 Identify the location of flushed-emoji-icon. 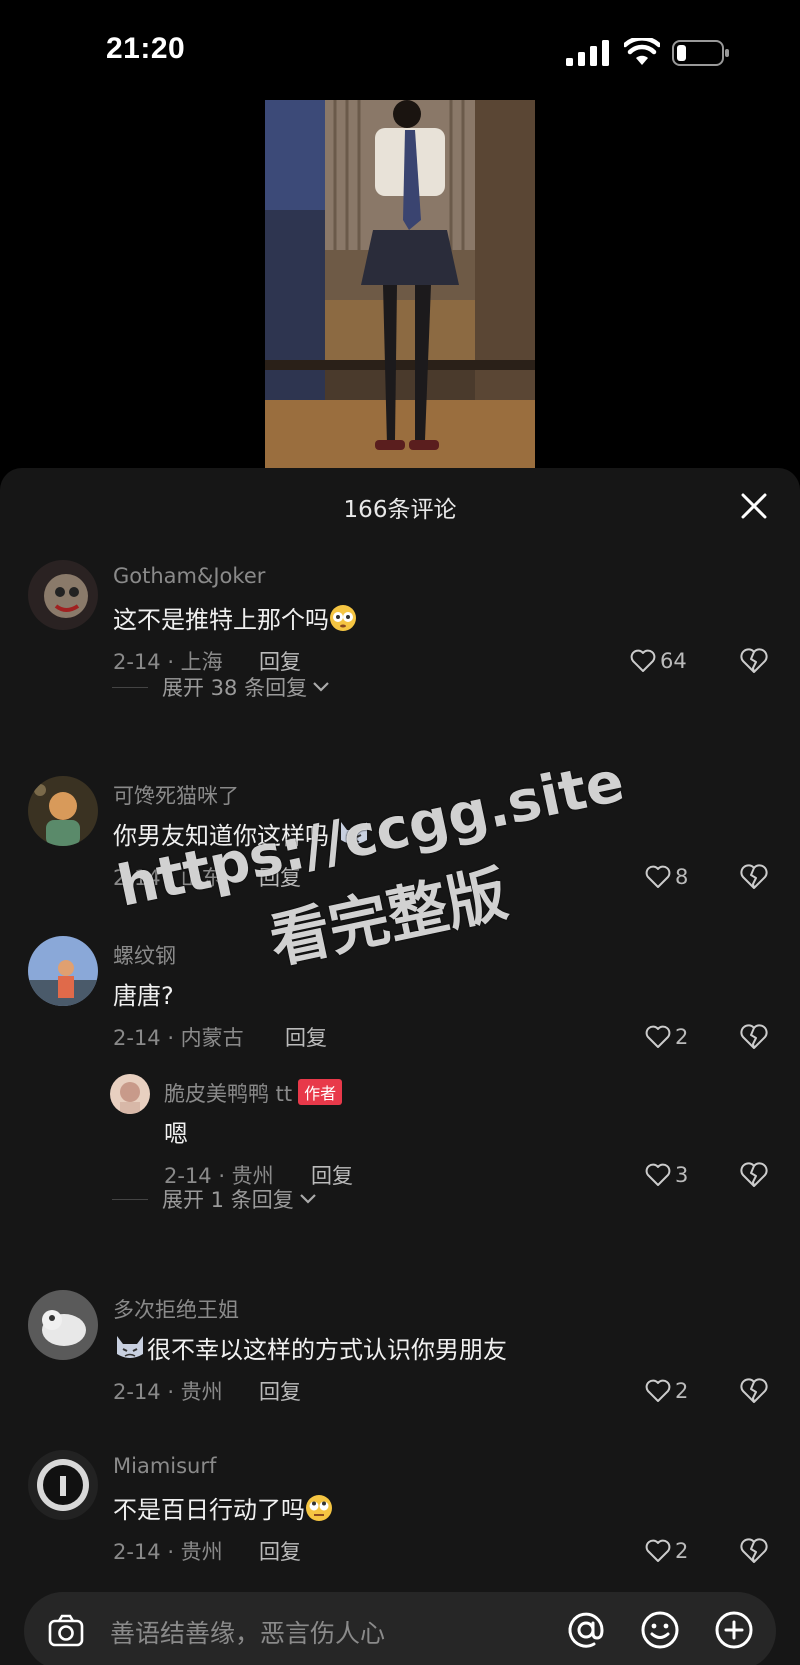
(343, 618).